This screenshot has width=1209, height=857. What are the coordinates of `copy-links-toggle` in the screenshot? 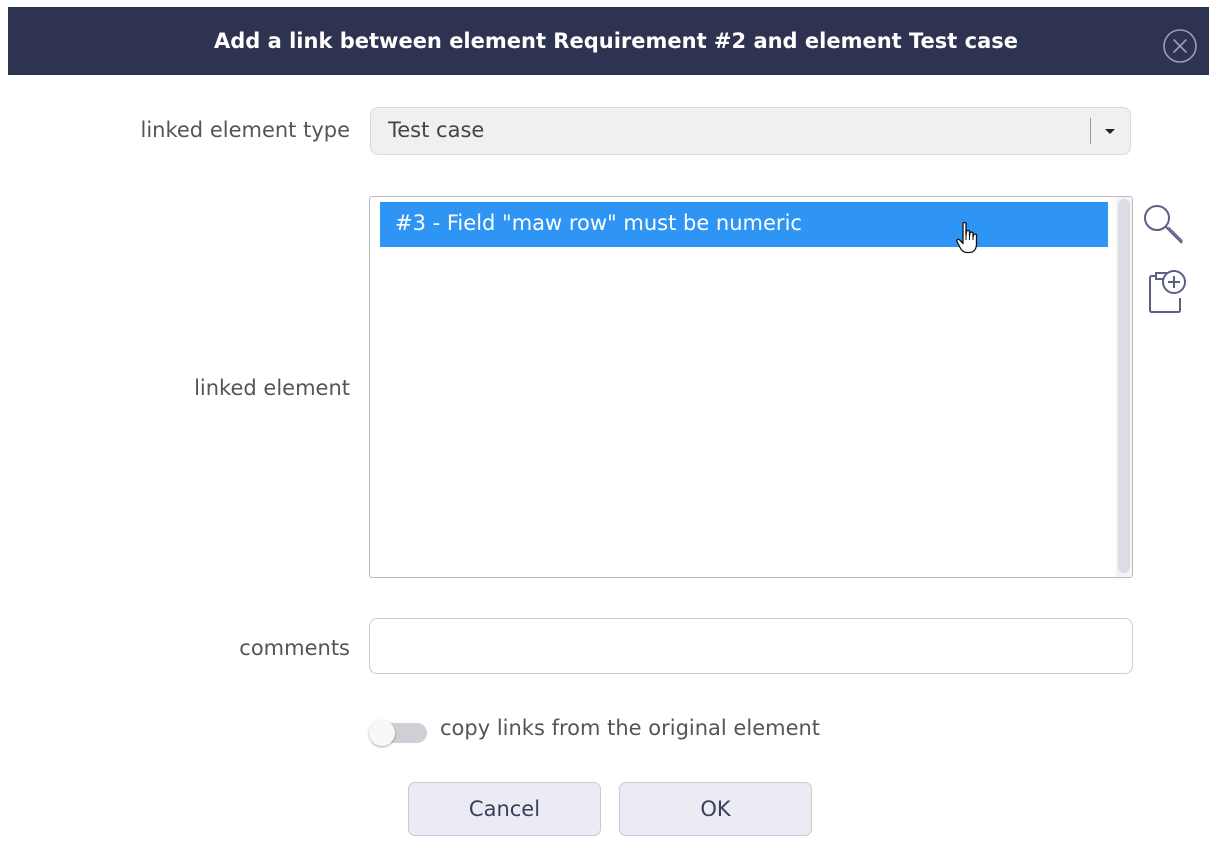 It's located at (398, 733).